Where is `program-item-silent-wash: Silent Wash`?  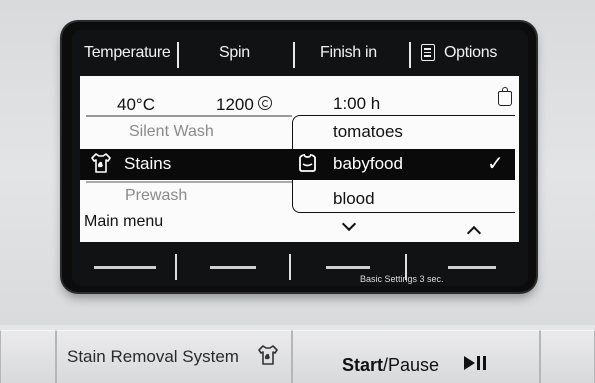
program-item-silent-wash: Silent Wash is located at coordinates (171, 132).